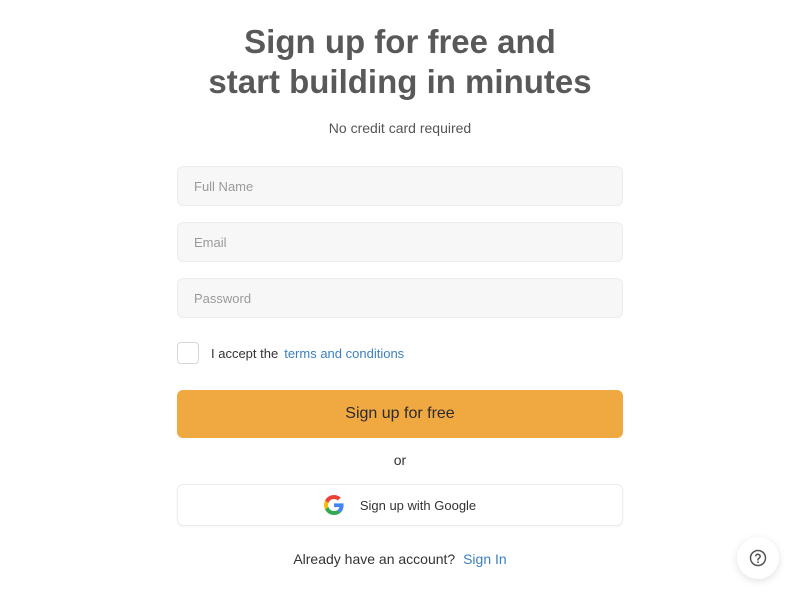 The height and width of the screenshot is (600, 800). Describe the element at coordinates (400, 414) in the screenshot. I see `signup-button: Sign up for free` at that location.